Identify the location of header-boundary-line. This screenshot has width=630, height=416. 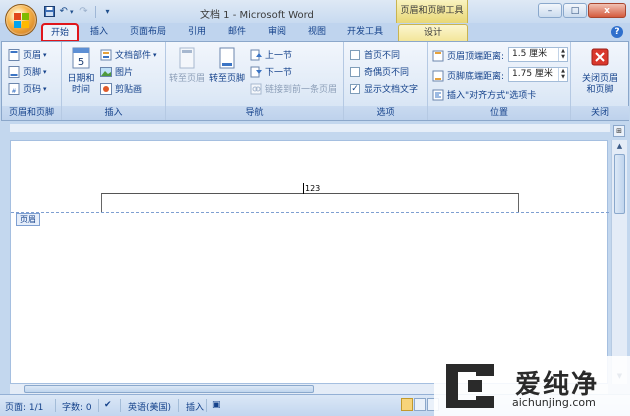
(310, 212).